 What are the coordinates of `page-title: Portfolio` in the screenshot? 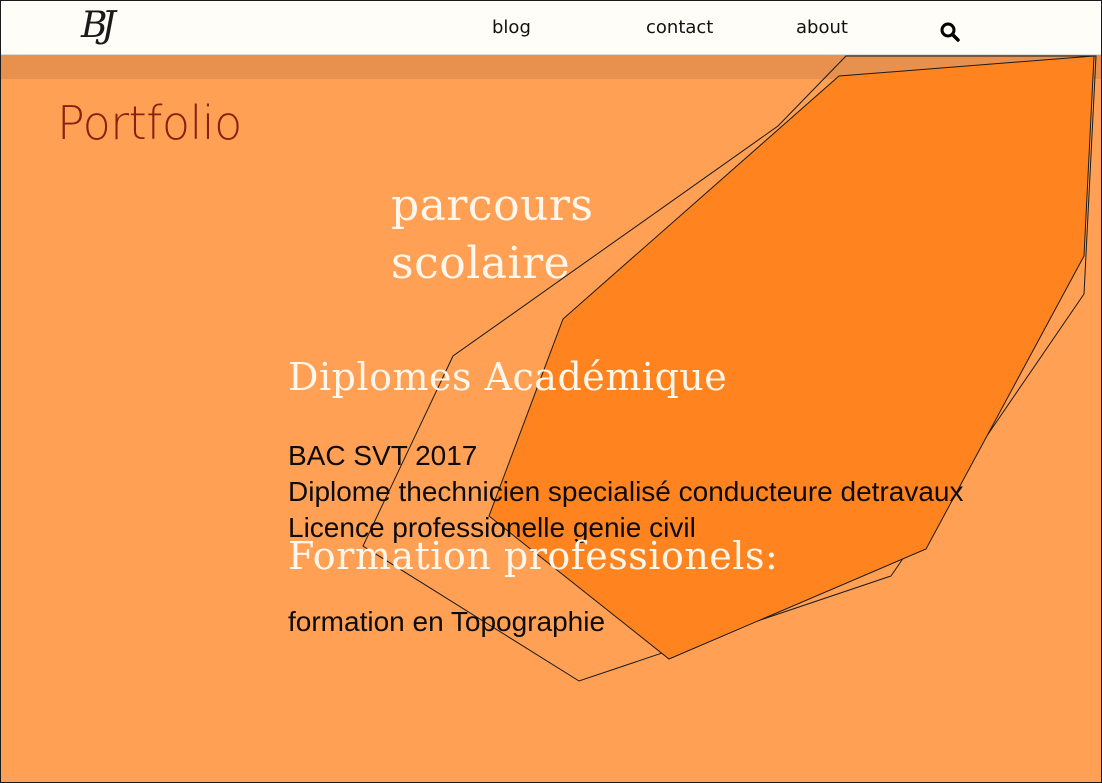 It's located at (149, 123).